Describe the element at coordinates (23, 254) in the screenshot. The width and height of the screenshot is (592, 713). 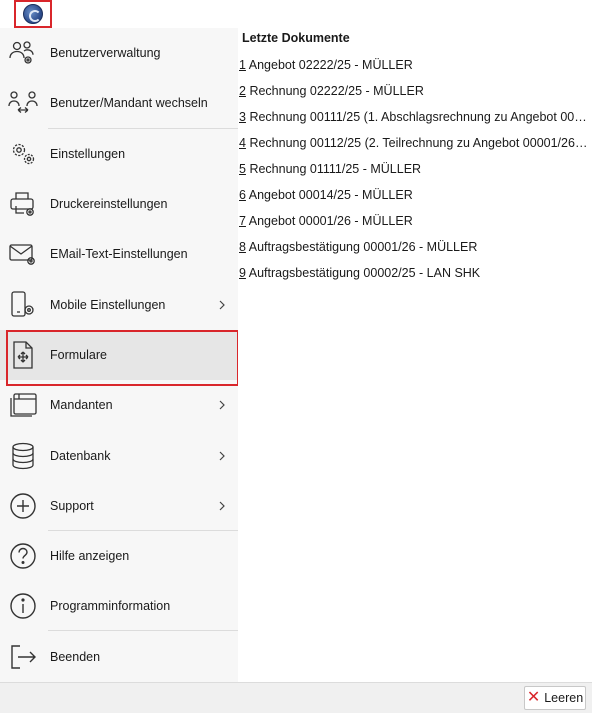
I see `mail-gear-icon` at that location.